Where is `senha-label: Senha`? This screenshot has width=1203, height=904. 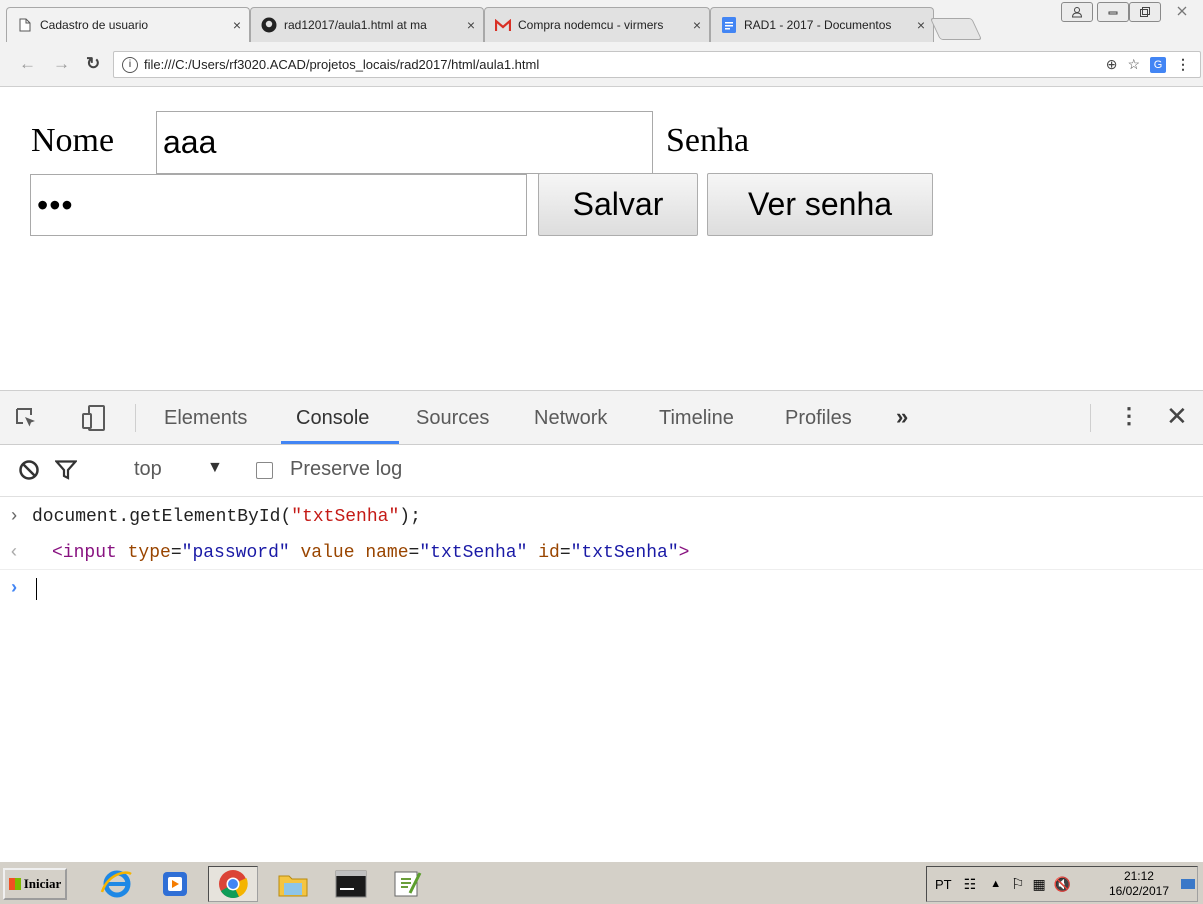 senha-label: Senha is located at coordinates (708, 140).